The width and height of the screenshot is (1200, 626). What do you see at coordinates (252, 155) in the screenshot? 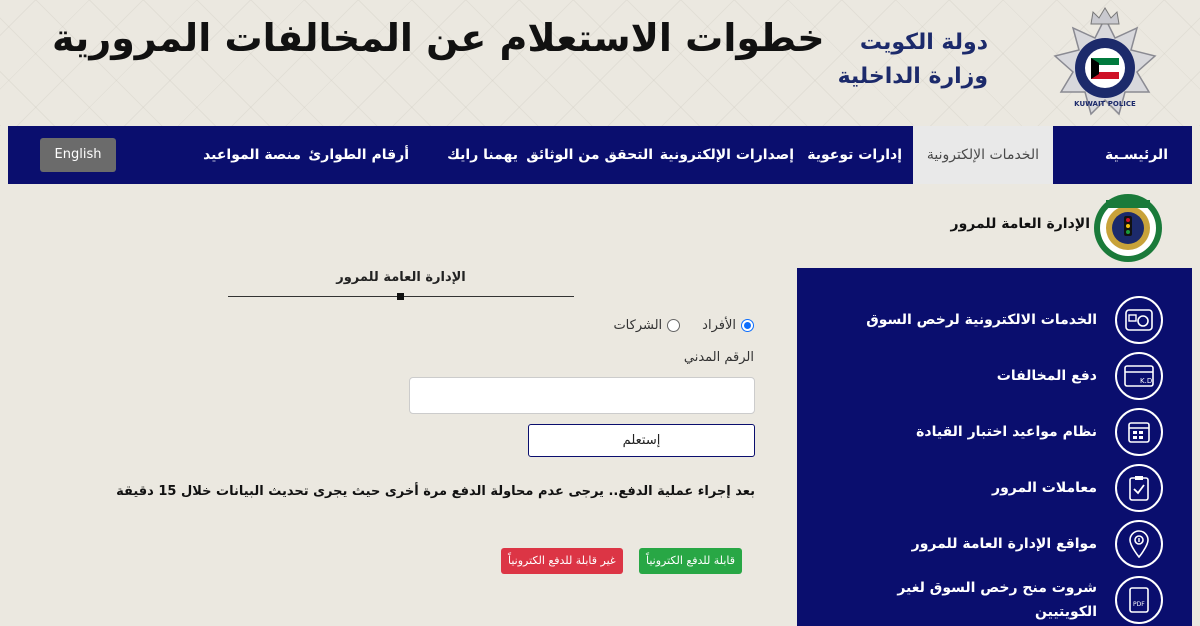
I see `nav-appointments: منصة المواعيد` at bounding box center [252, 155].